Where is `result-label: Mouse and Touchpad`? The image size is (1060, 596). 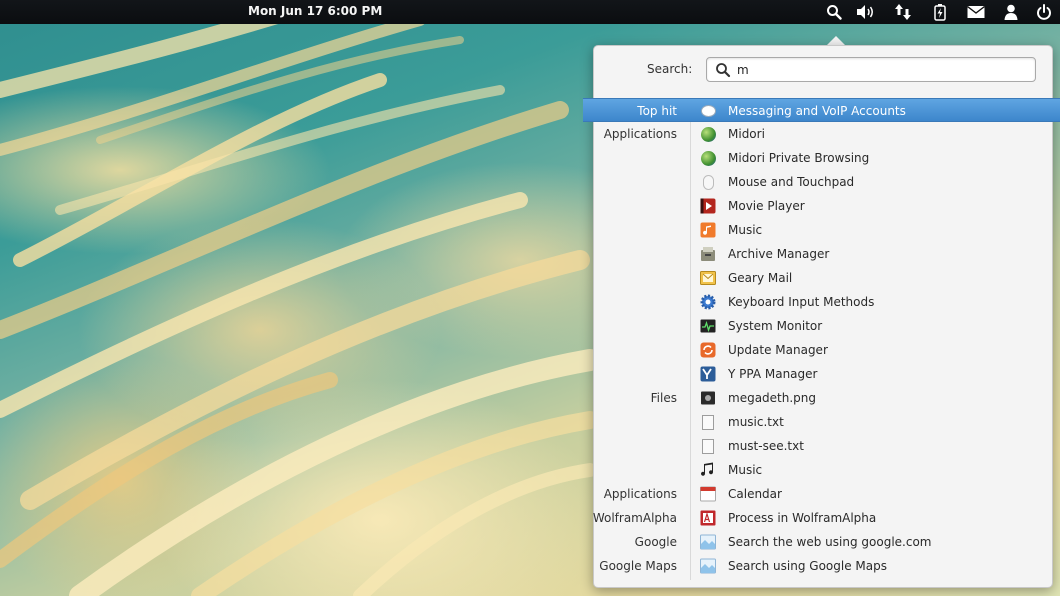 result-label: Mouse and Touchpad is located at coordinates (791, 182).